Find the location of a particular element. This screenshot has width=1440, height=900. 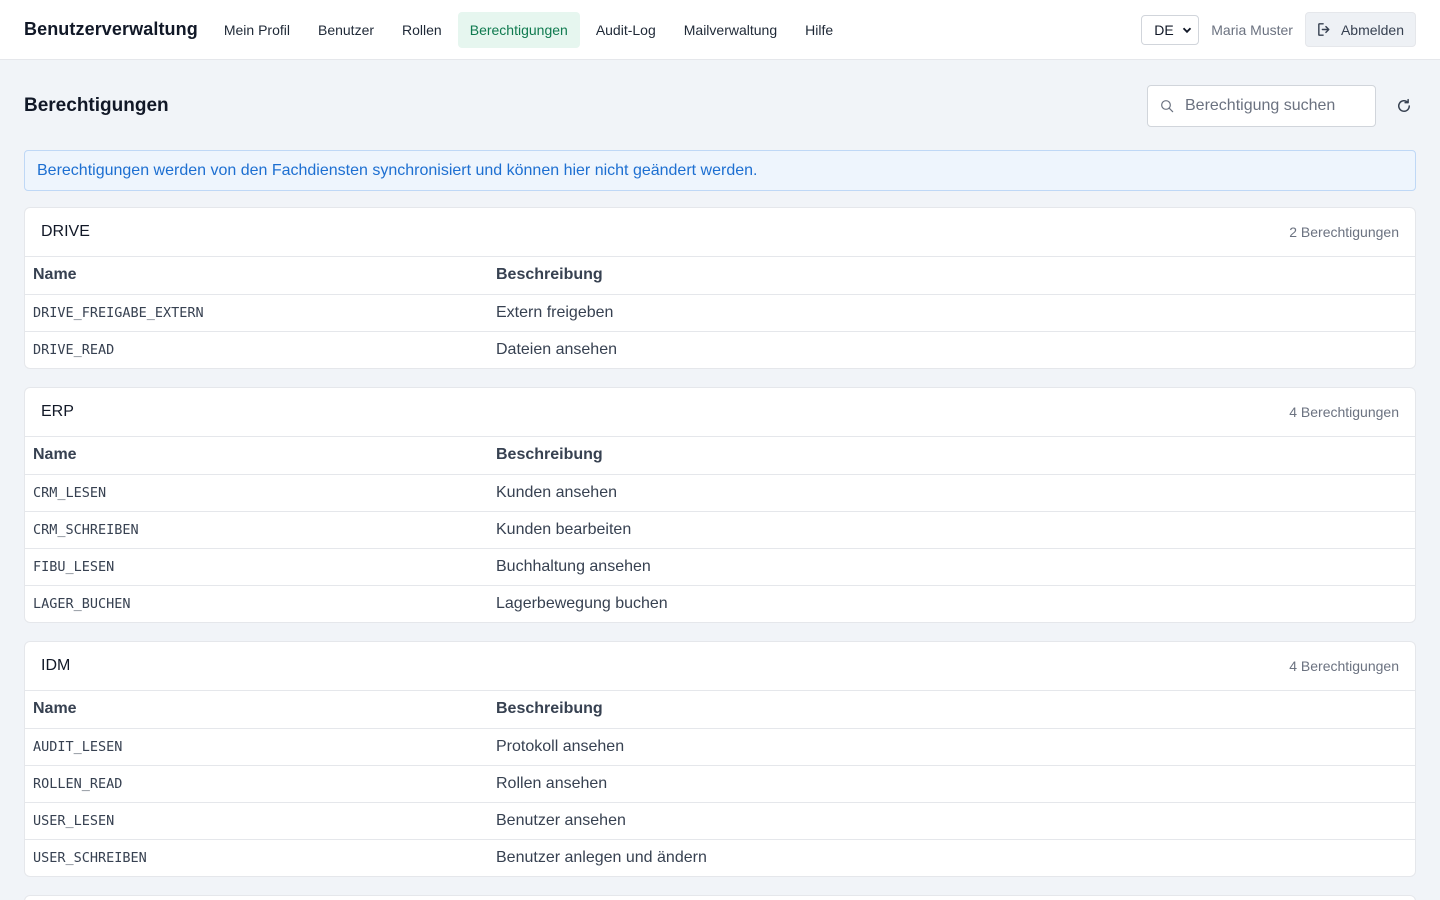

group-title: ERP is located at coordinates (57, 411).